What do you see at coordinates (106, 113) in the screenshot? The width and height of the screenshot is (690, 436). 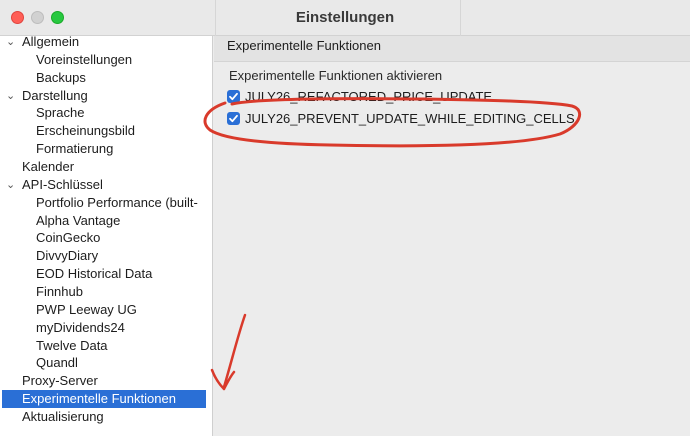 I see `sidebar-item-sprache: Sprache` at bounding box center [106, 113].